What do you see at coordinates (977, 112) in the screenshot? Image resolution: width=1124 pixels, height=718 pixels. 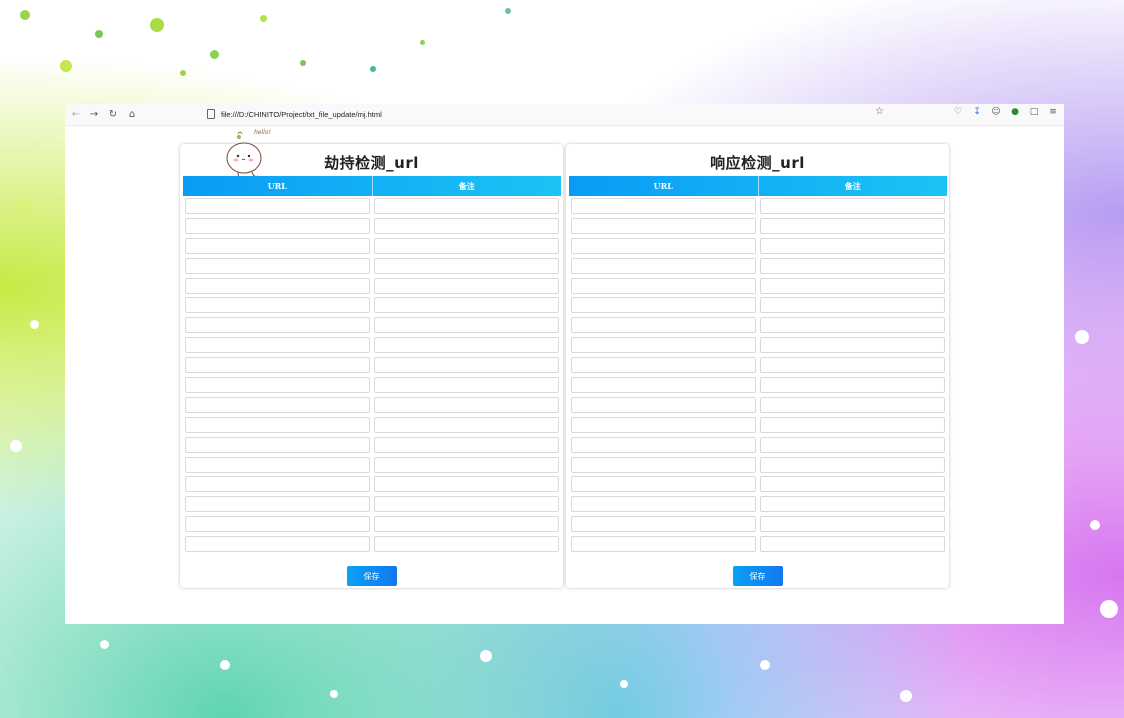 I see `download-icon: ↧` at bounding box center [977, 112].